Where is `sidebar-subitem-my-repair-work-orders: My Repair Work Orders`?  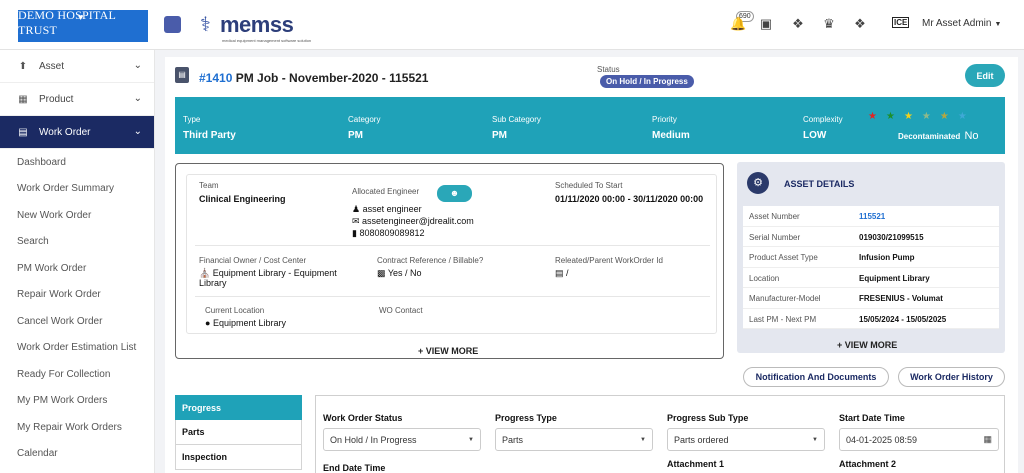
sidebar-subitem-my-repair-work-orders: My Repair Work Orders is located at coordinates (77, 427).